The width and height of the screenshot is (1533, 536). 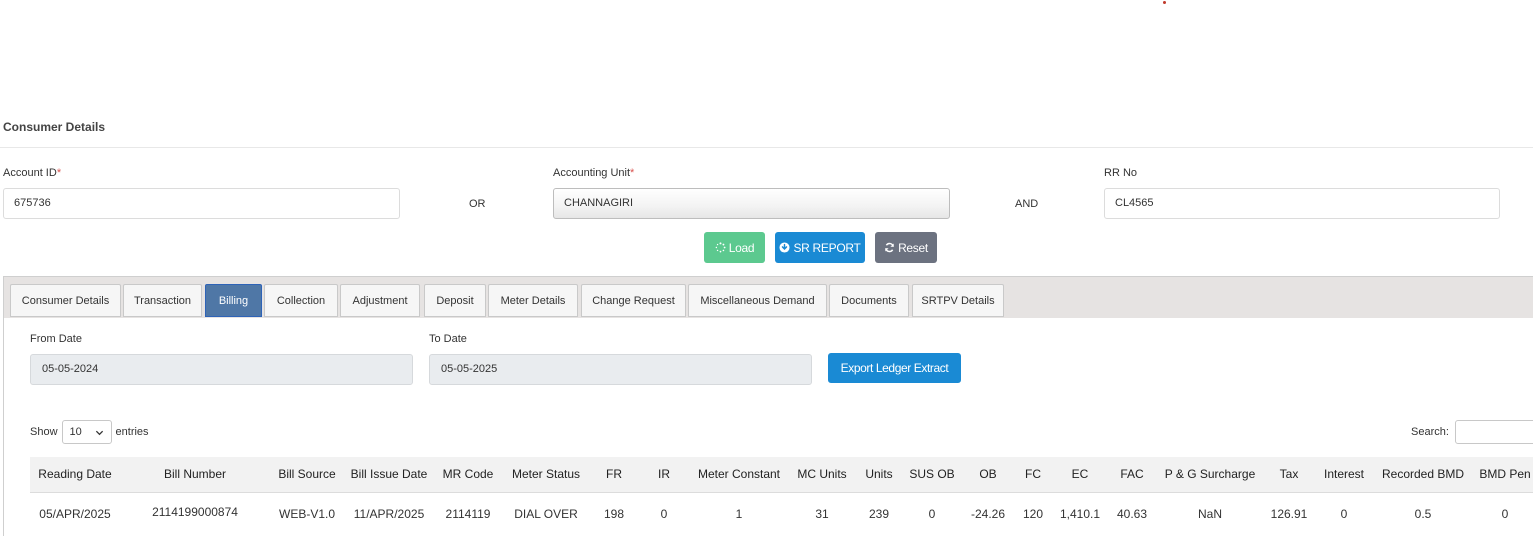 What do you see at coordinates (1344, 474) in the screenshot?
I see `column-header: Interest` at bounding box center [1344, 474].